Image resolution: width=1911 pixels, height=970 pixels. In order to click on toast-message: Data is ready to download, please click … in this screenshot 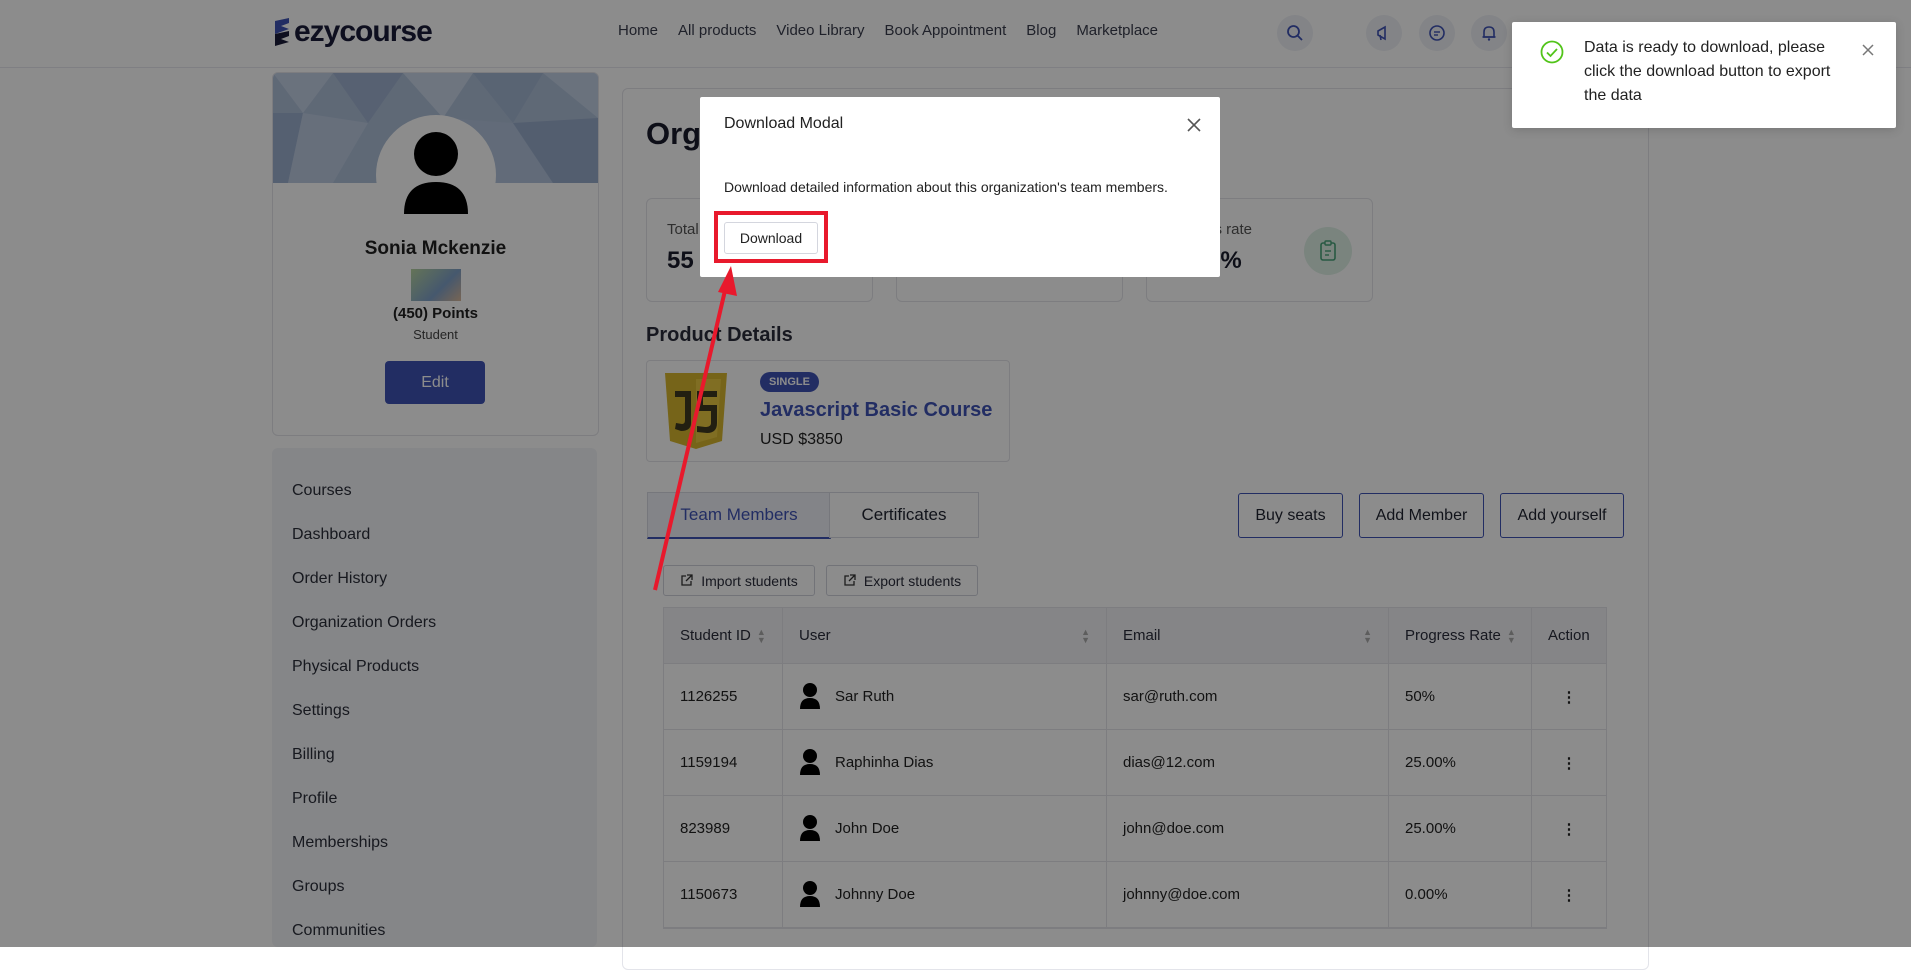, I will do `click(1707, 71)`.